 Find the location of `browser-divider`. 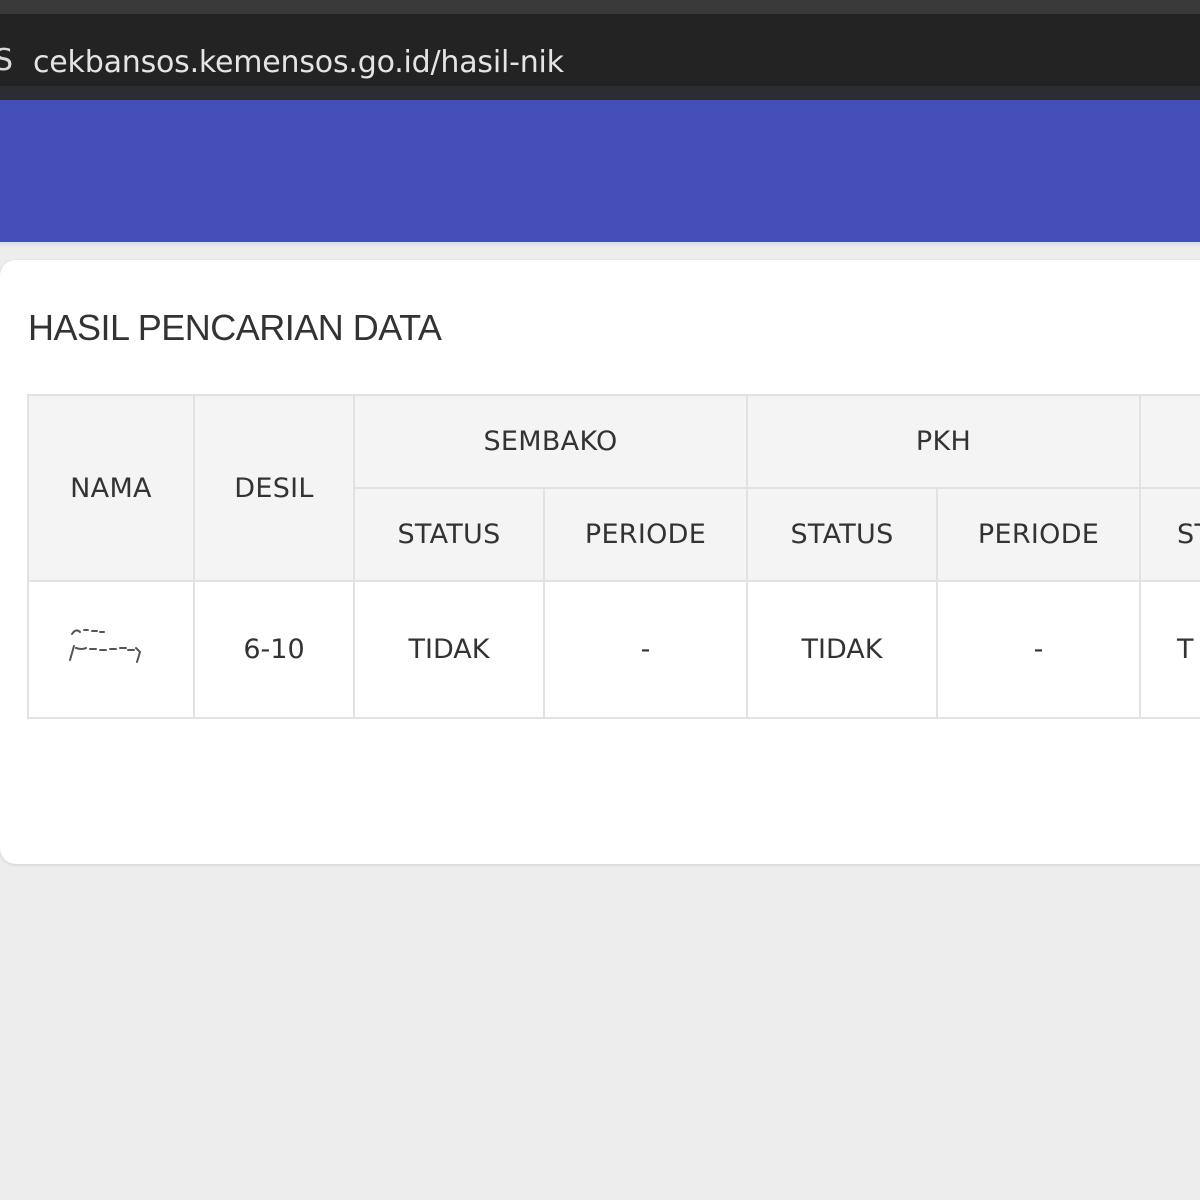

browser-divider is located at coordinates (600, 93).